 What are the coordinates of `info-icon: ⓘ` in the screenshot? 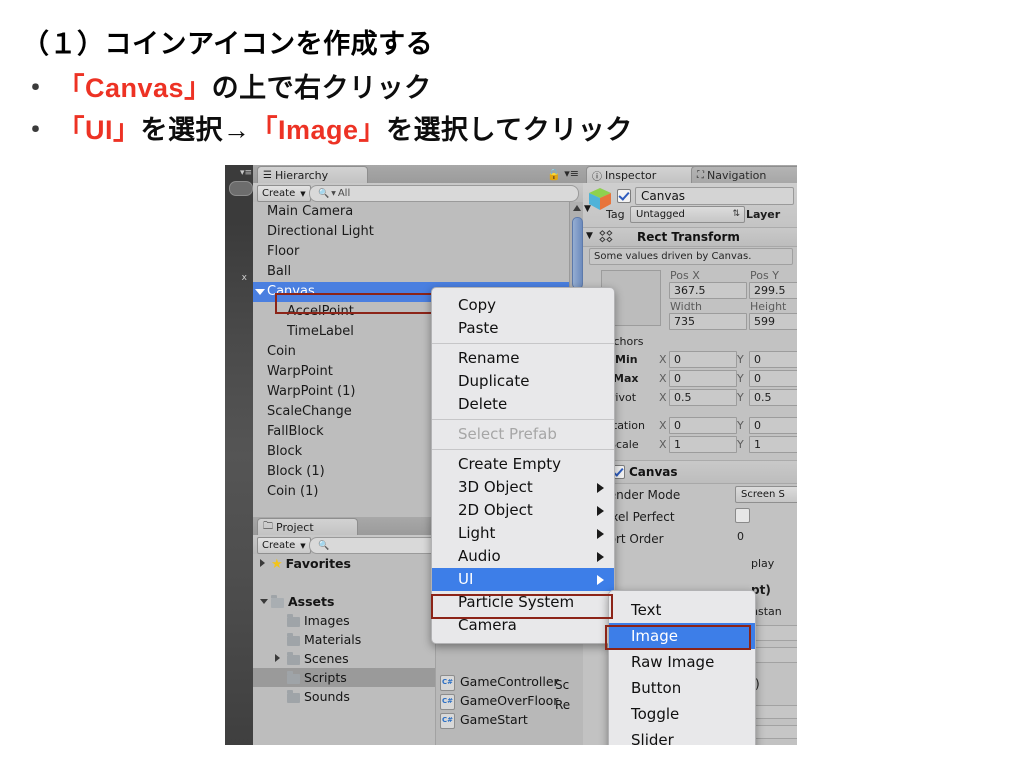 It's located at (597, 177).